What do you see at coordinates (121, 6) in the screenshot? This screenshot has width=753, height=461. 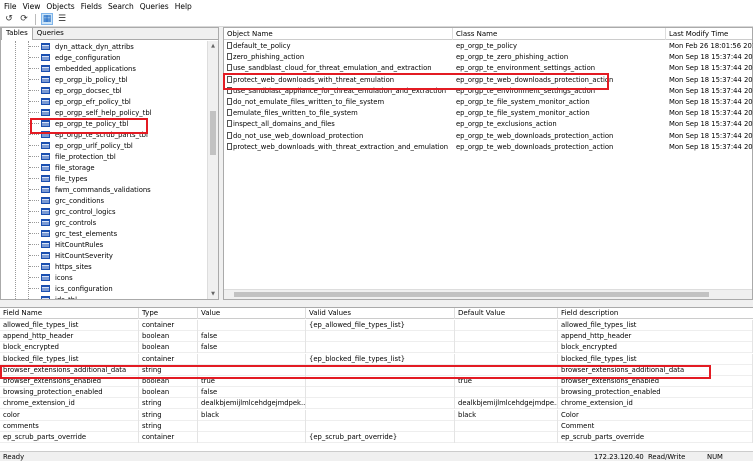 I see `menu-search: Search` at bounding box center [121, 6].